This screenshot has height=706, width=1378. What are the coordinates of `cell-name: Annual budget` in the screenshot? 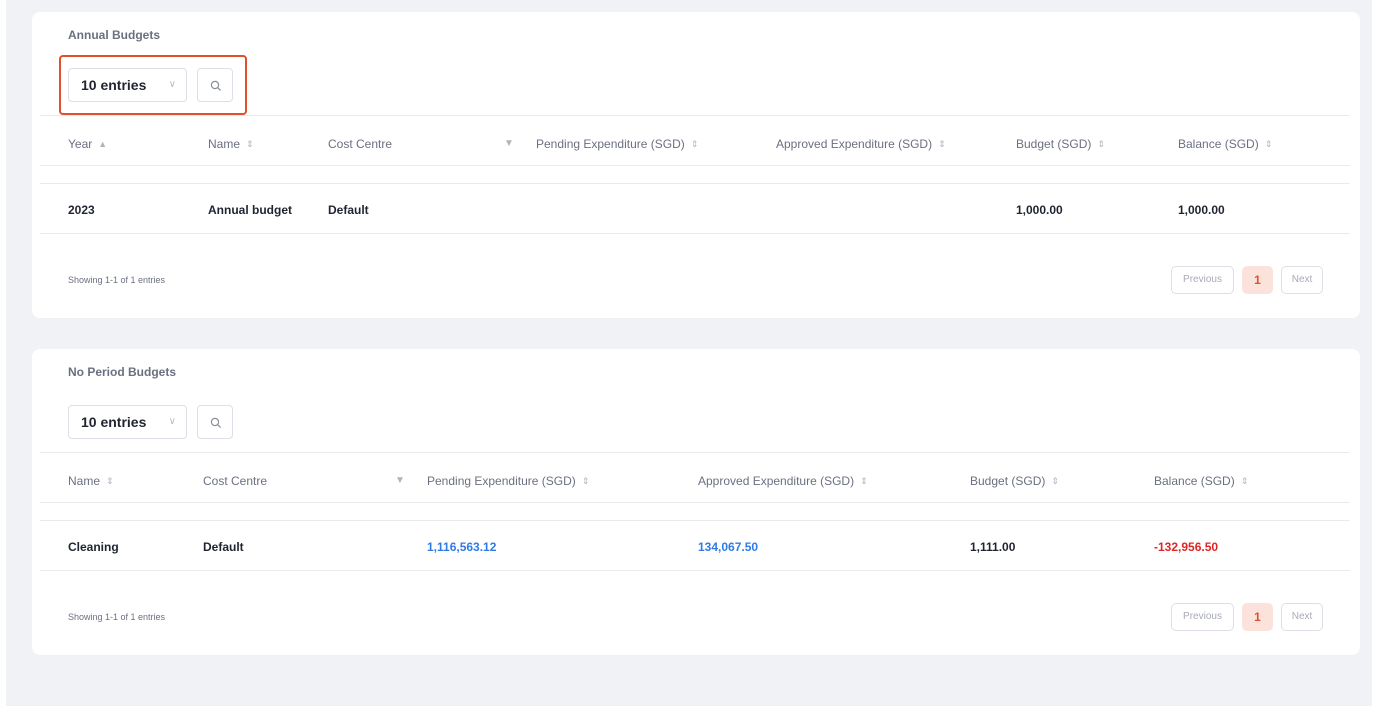 It's located at (250, 210).